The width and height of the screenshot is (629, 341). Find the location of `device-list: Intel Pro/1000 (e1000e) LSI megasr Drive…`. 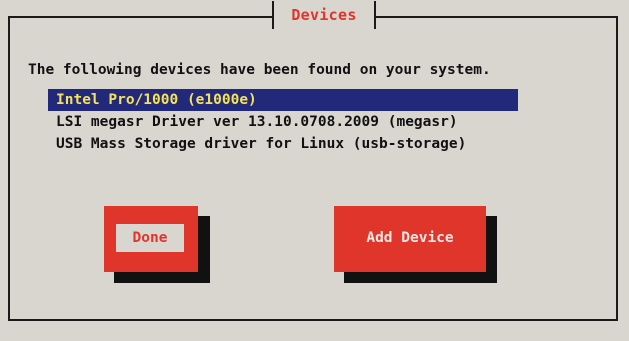

device-list: Intel Pro/1000 (e1000e) LSI megasr Drive… is located at coordinates (283, 122).